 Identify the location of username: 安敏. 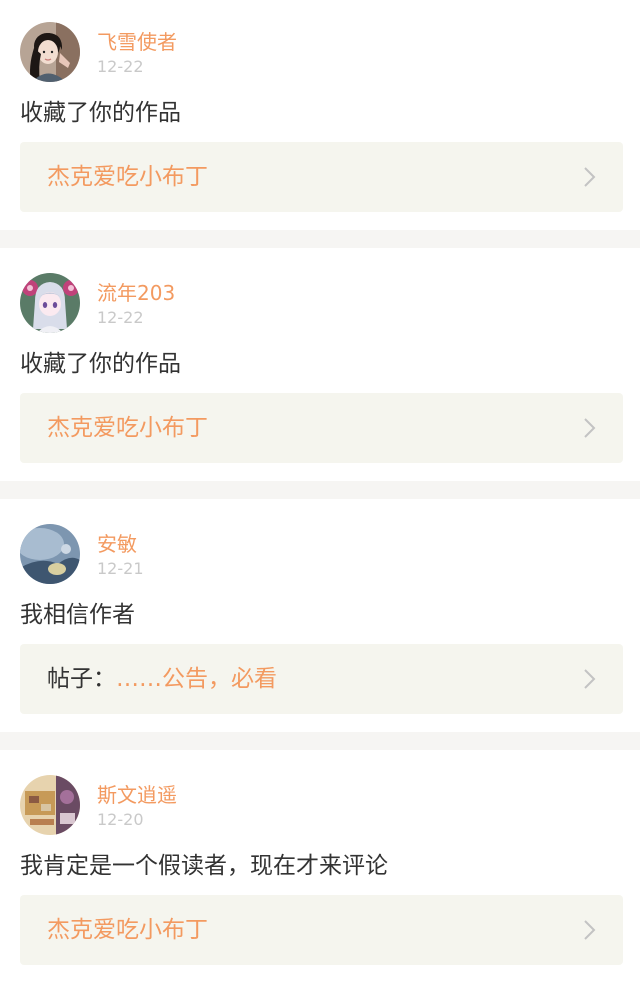
(117, 544).